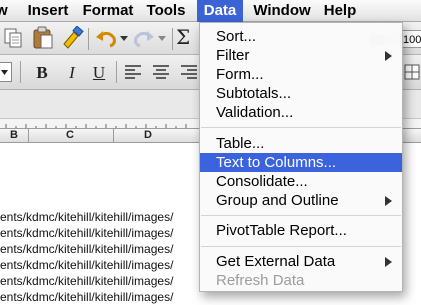 The height and width of the screenshot is (305, 421). I want to click on redo-dropdown-icon, so click(162, 39).